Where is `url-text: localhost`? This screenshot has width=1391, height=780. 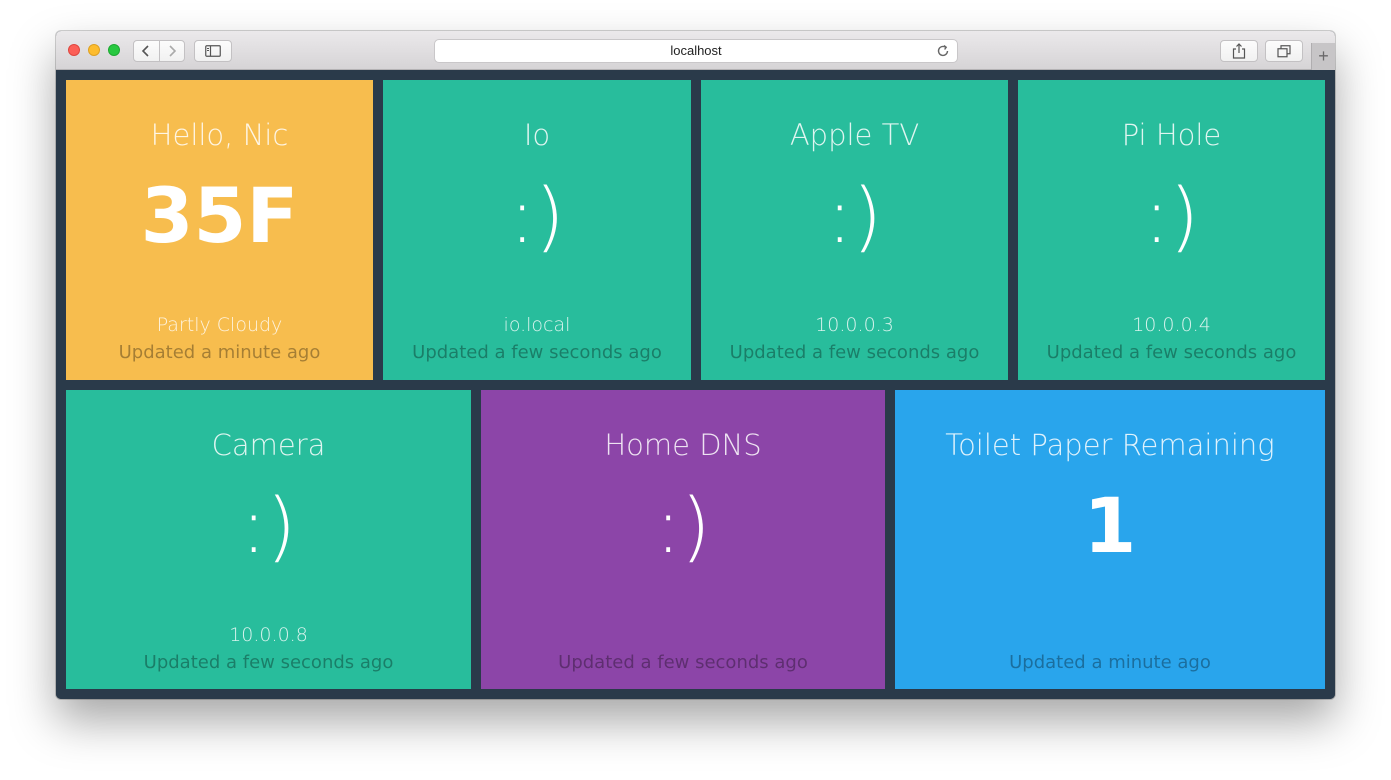 url-text: localhost is located at coordinates (696, 50).